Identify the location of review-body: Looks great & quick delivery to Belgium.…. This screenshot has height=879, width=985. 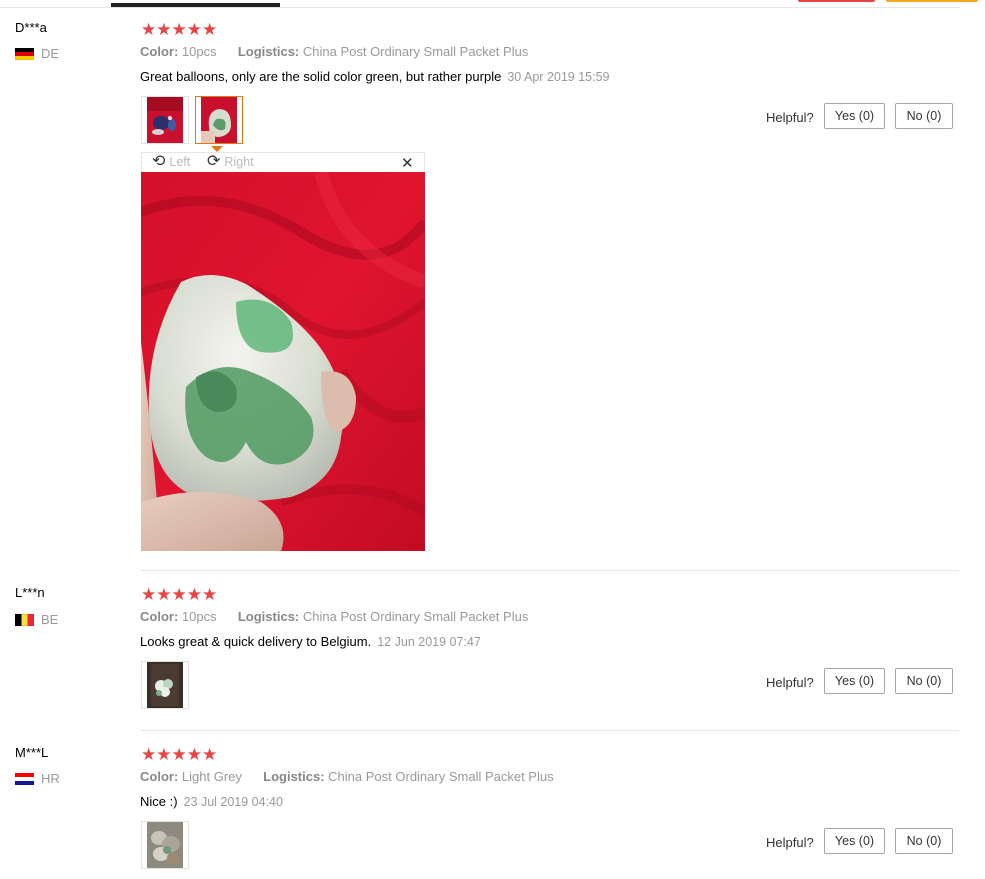
(310, 641).